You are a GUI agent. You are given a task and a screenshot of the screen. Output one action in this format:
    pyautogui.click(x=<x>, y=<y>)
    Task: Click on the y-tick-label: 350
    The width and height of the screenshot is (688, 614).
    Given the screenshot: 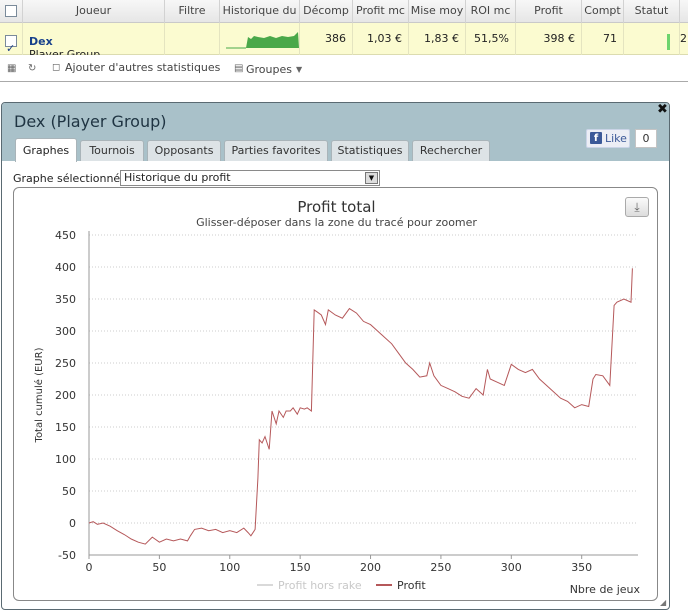 What is the action you would take?
    pyautogui.click(x=65, y=299)
    